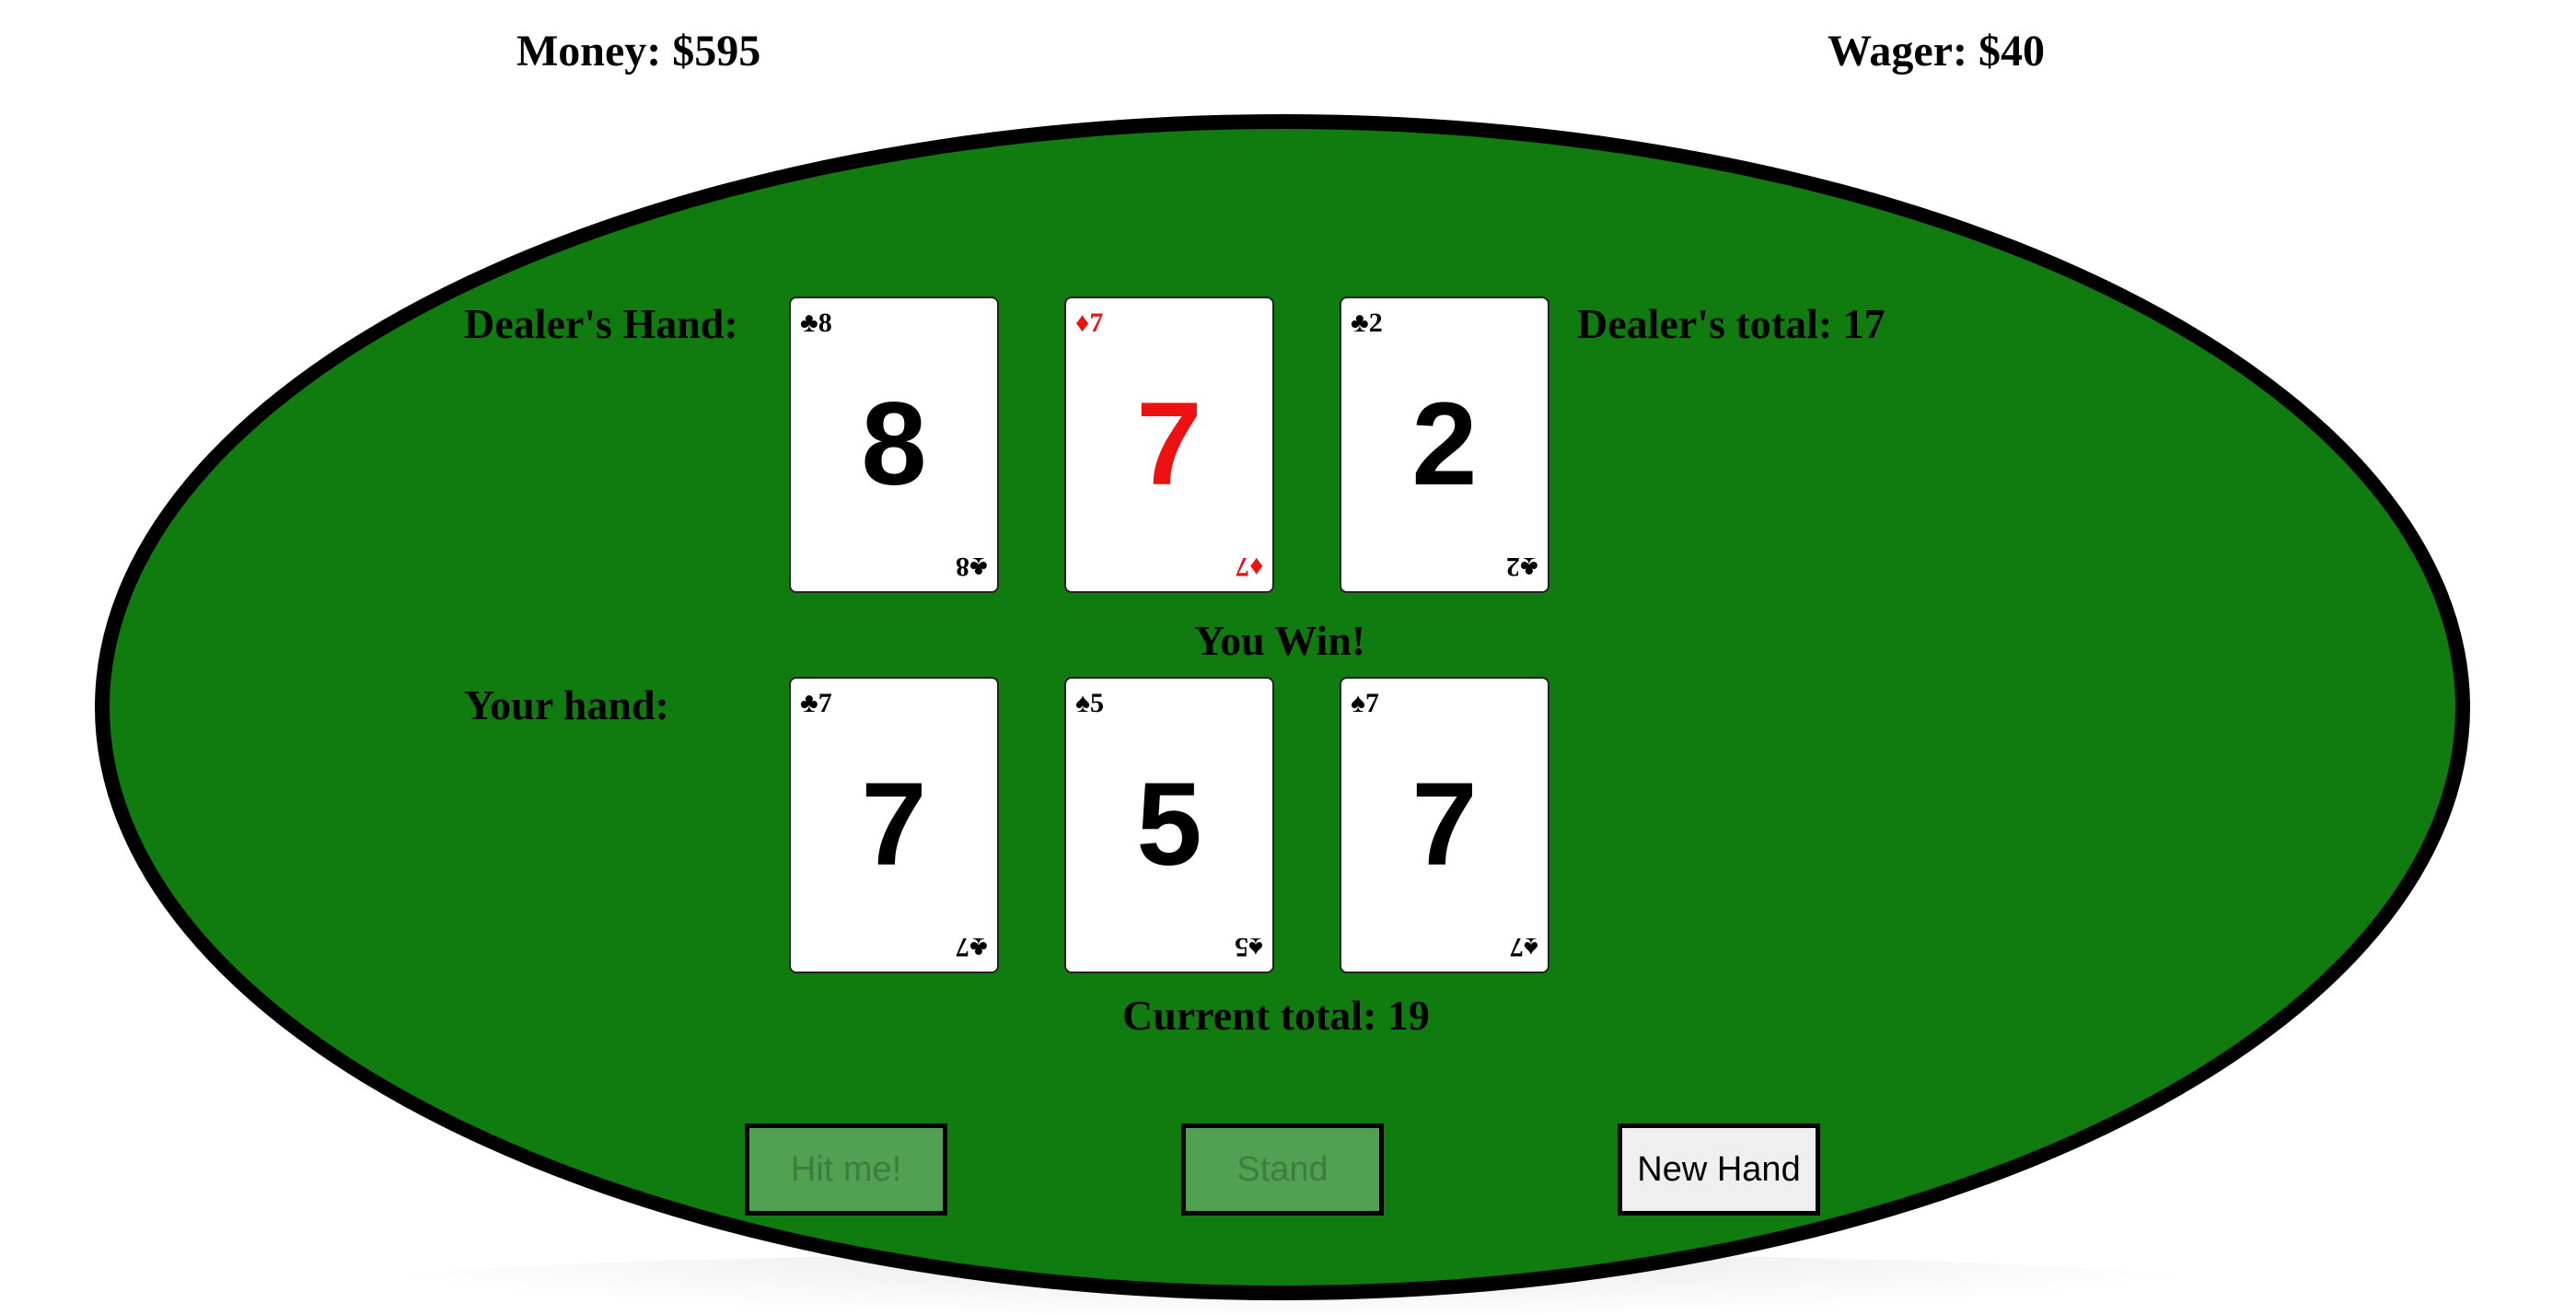 Image resolution: width=2576 pixels, height=1315 pixels. I want to click on player-card-3: ♠7 7 ♠7, so click(1444, 825).